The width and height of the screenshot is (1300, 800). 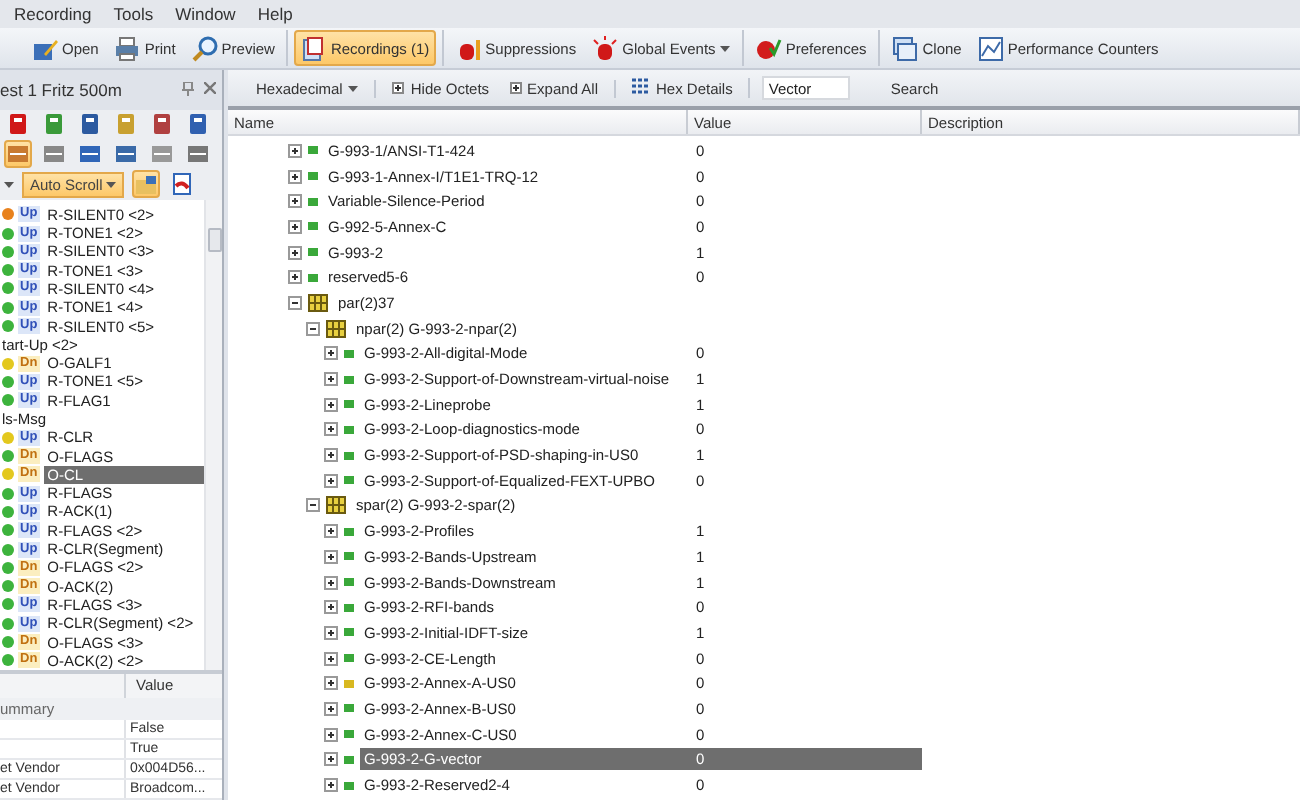 What do you see at coordinates (133, 14) in the screenshot?
I see `menu-item: Tools` at bounding box center [133, 14].